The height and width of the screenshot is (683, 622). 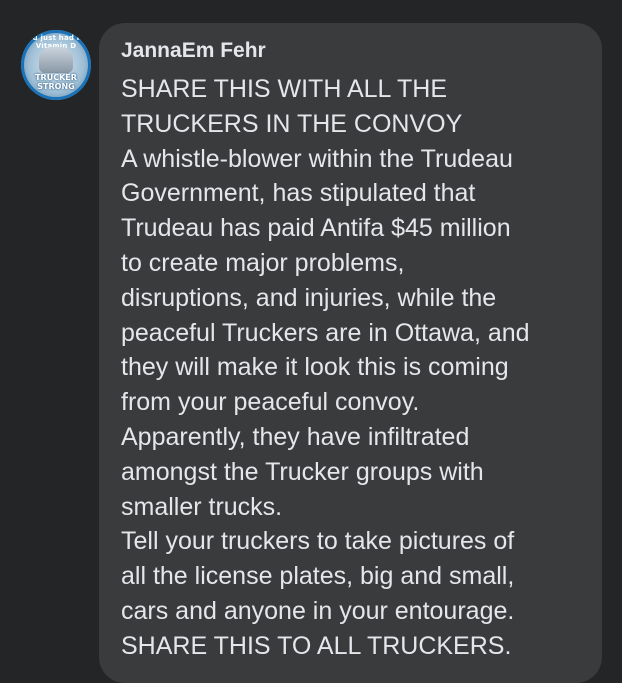 What do you see at coordinates (317, 158) in the screenshot?
I see `comment-line: A whistle-blower within the Trudeau` at bounding box center [317, 158].